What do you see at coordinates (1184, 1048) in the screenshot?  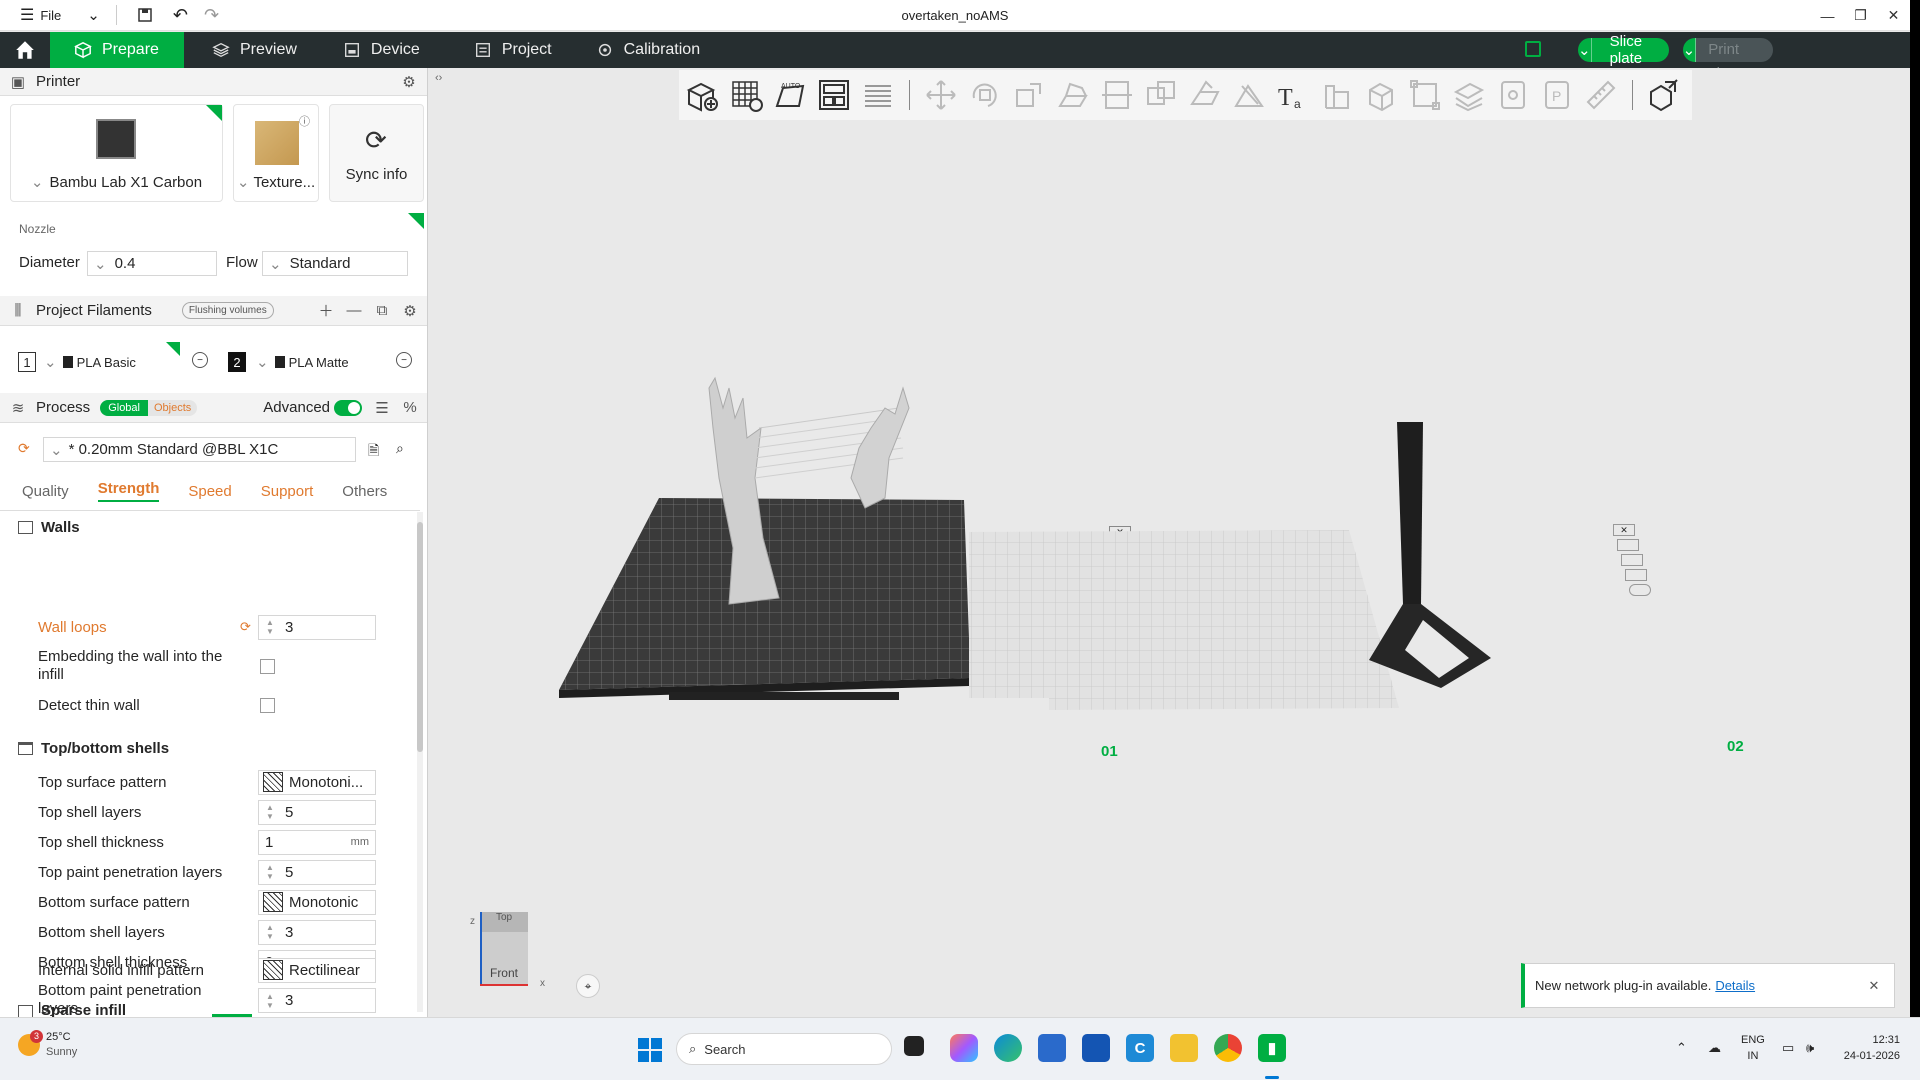 I see `file-explorer-icon` at bounding box center [1184, 1048].